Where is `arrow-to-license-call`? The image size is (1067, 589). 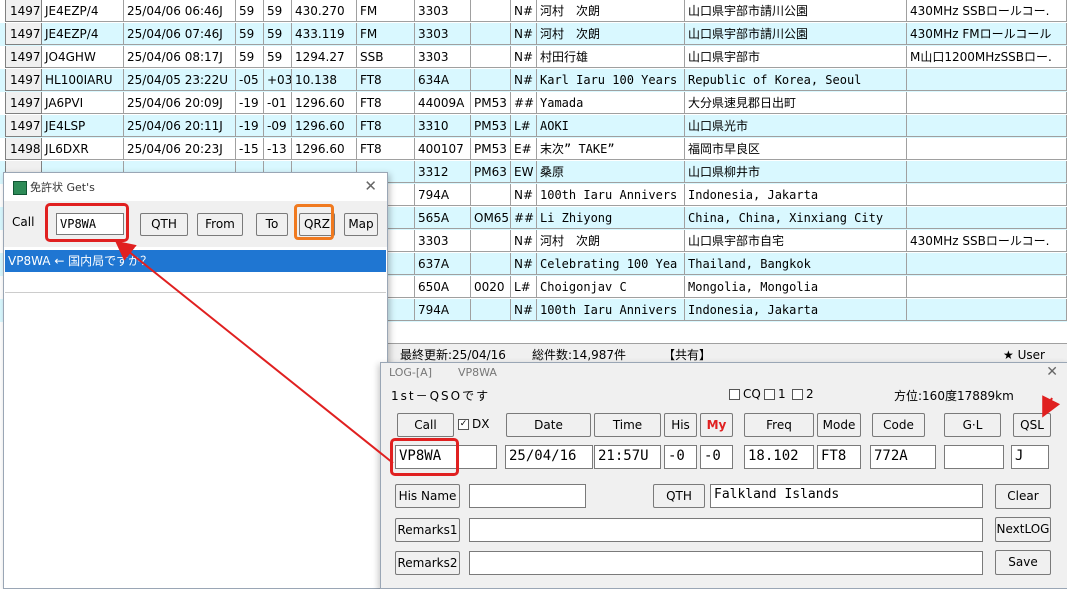 arrow-to-license-call is located at coordinates (254, 352).